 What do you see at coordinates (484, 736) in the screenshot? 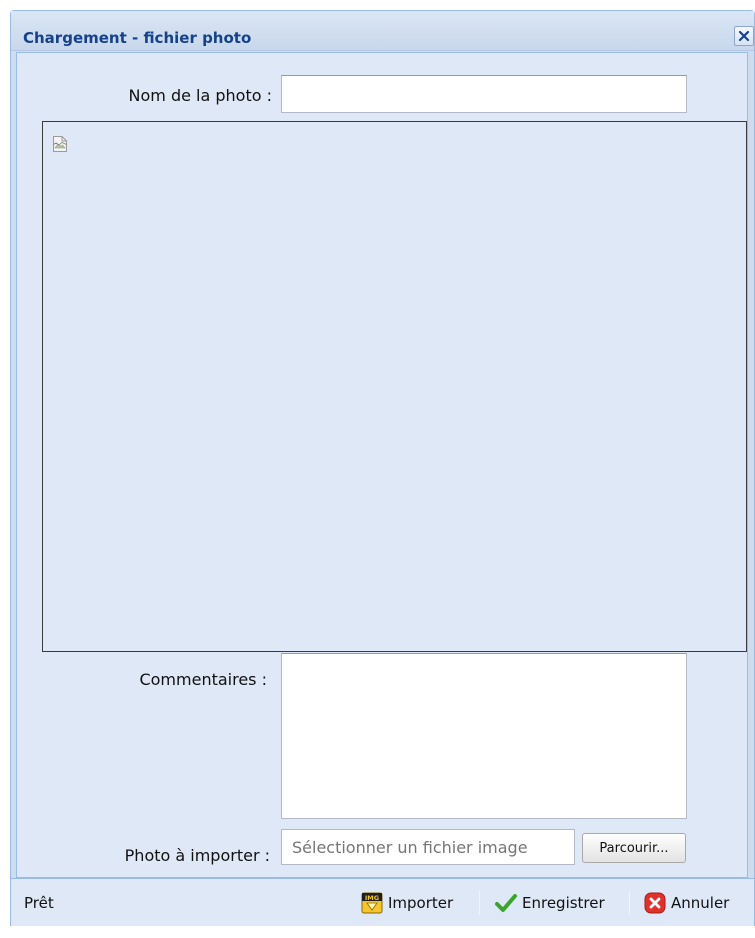
I see `comments-textarea` at bounding box center [484, 736].